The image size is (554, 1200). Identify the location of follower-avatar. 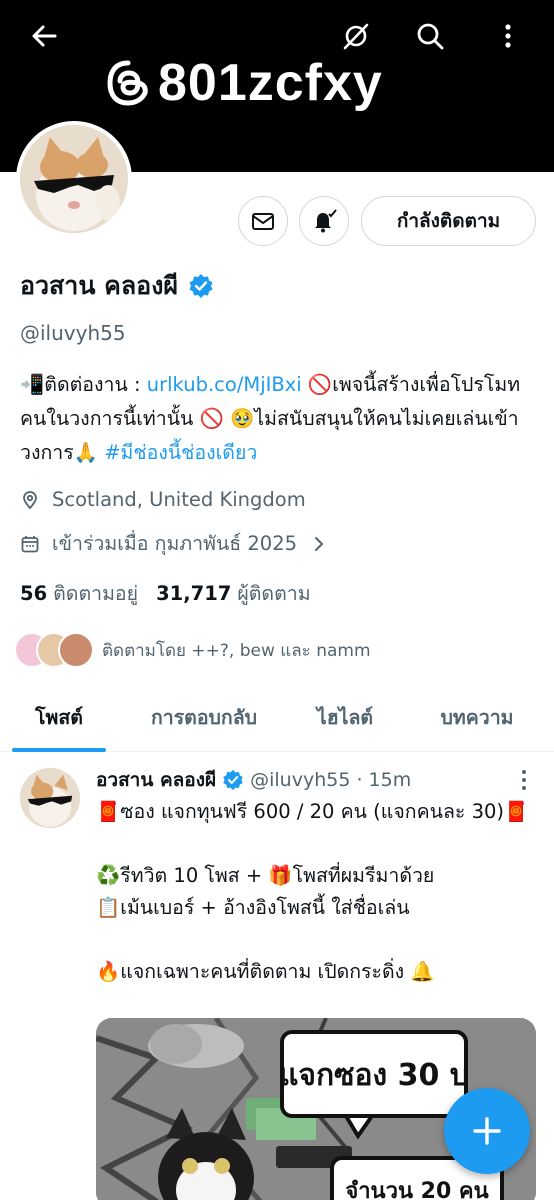
(76, 650).